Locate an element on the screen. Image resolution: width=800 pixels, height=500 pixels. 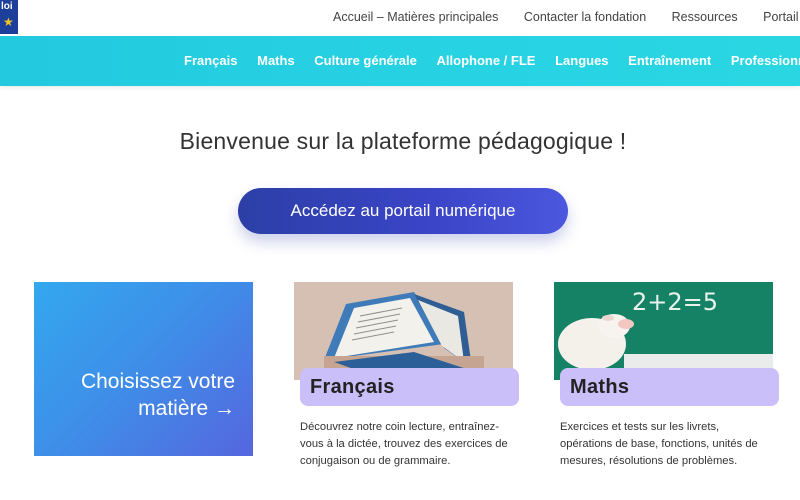
nav-item-francais: Français is located at coordinates (210, 60).